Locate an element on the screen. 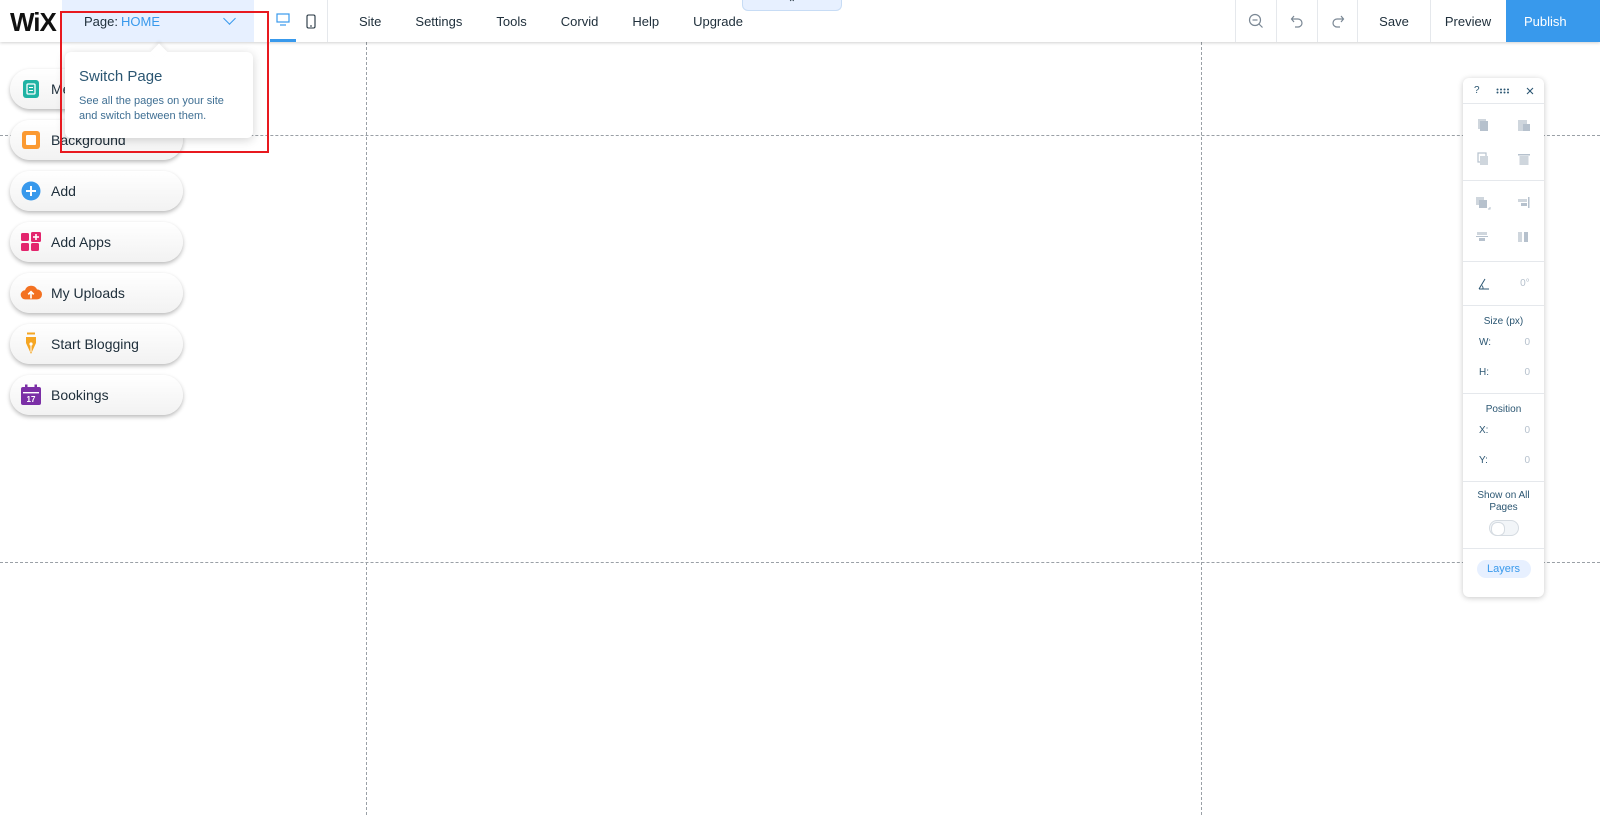  desktop-icon is located at coordinates (283, 19).